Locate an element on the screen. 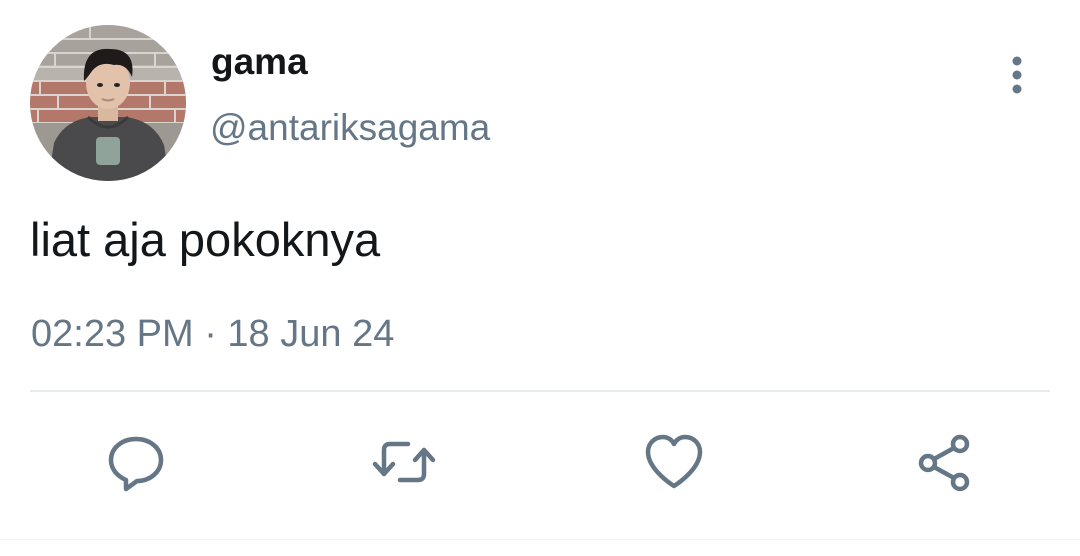  tweet-text: liat aja pokoknya is located at coordinates (205, 239).